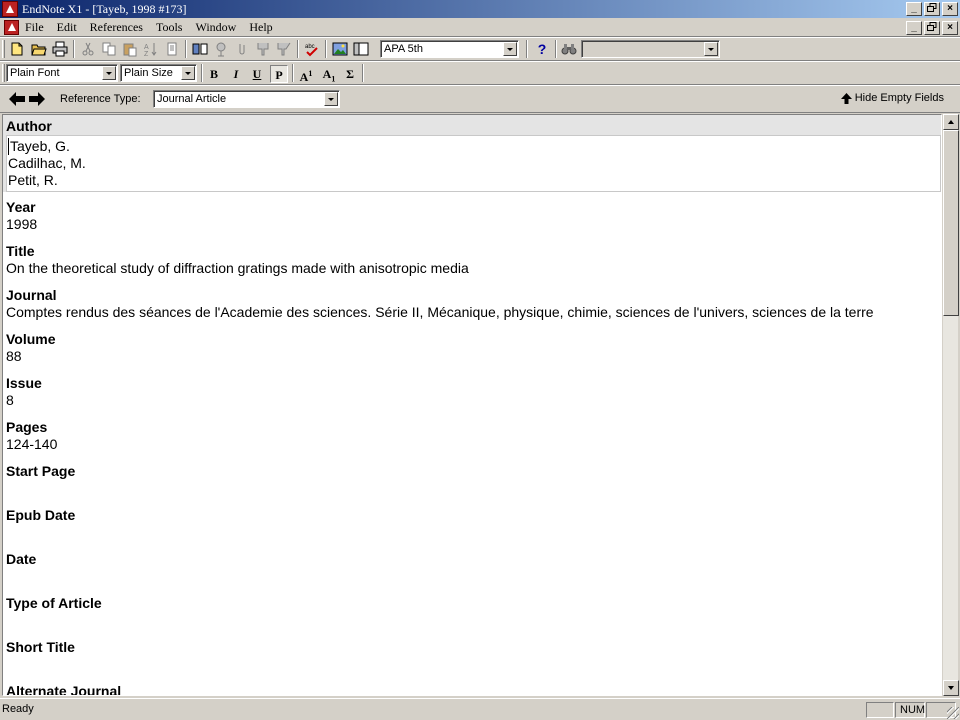  Describe the element at coordinates (473, 163) in the screenshot. I see `author-input: Tayeb, G. Cadilhac, M. Petit, R.` at that location.